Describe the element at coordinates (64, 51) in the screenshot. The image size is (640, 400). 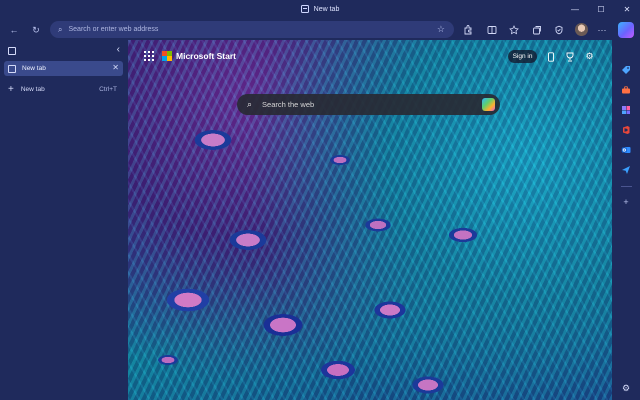
I see `tab-pane-header: ‹` at that location.